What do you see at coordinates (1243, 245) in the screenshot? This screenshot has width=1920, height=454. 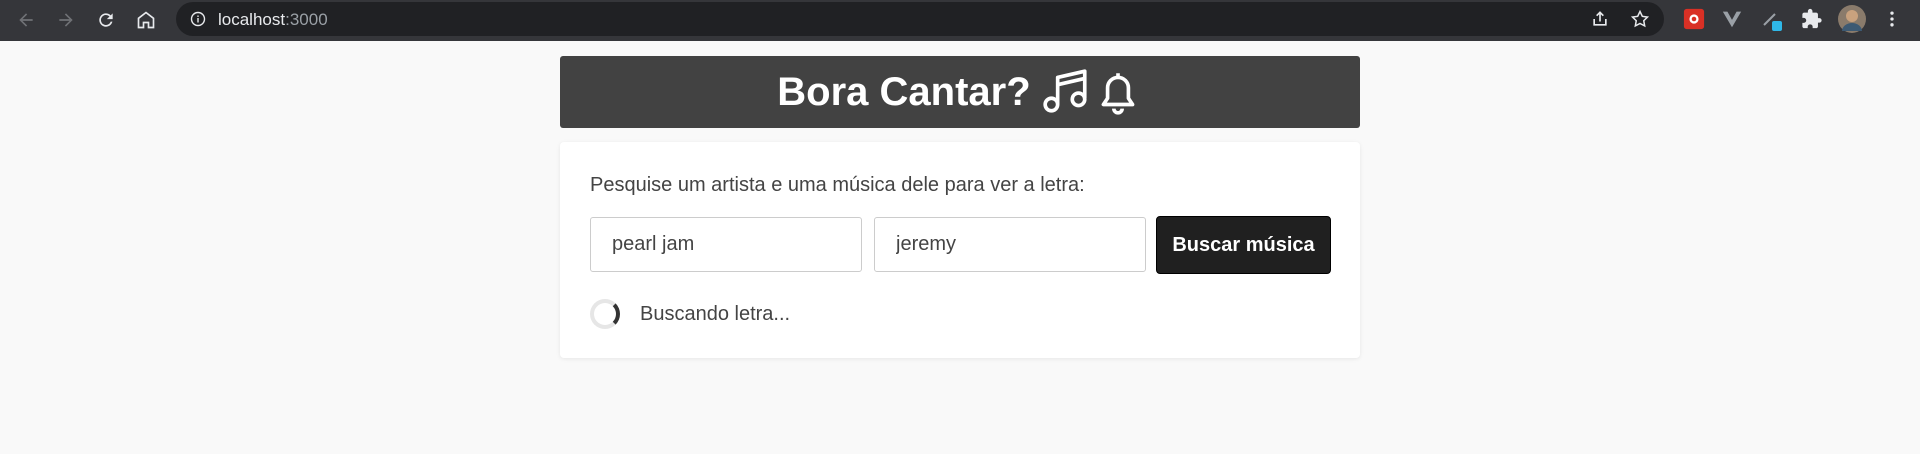 I see `search-button: Buscar música` at bounding box center [1243, 245].